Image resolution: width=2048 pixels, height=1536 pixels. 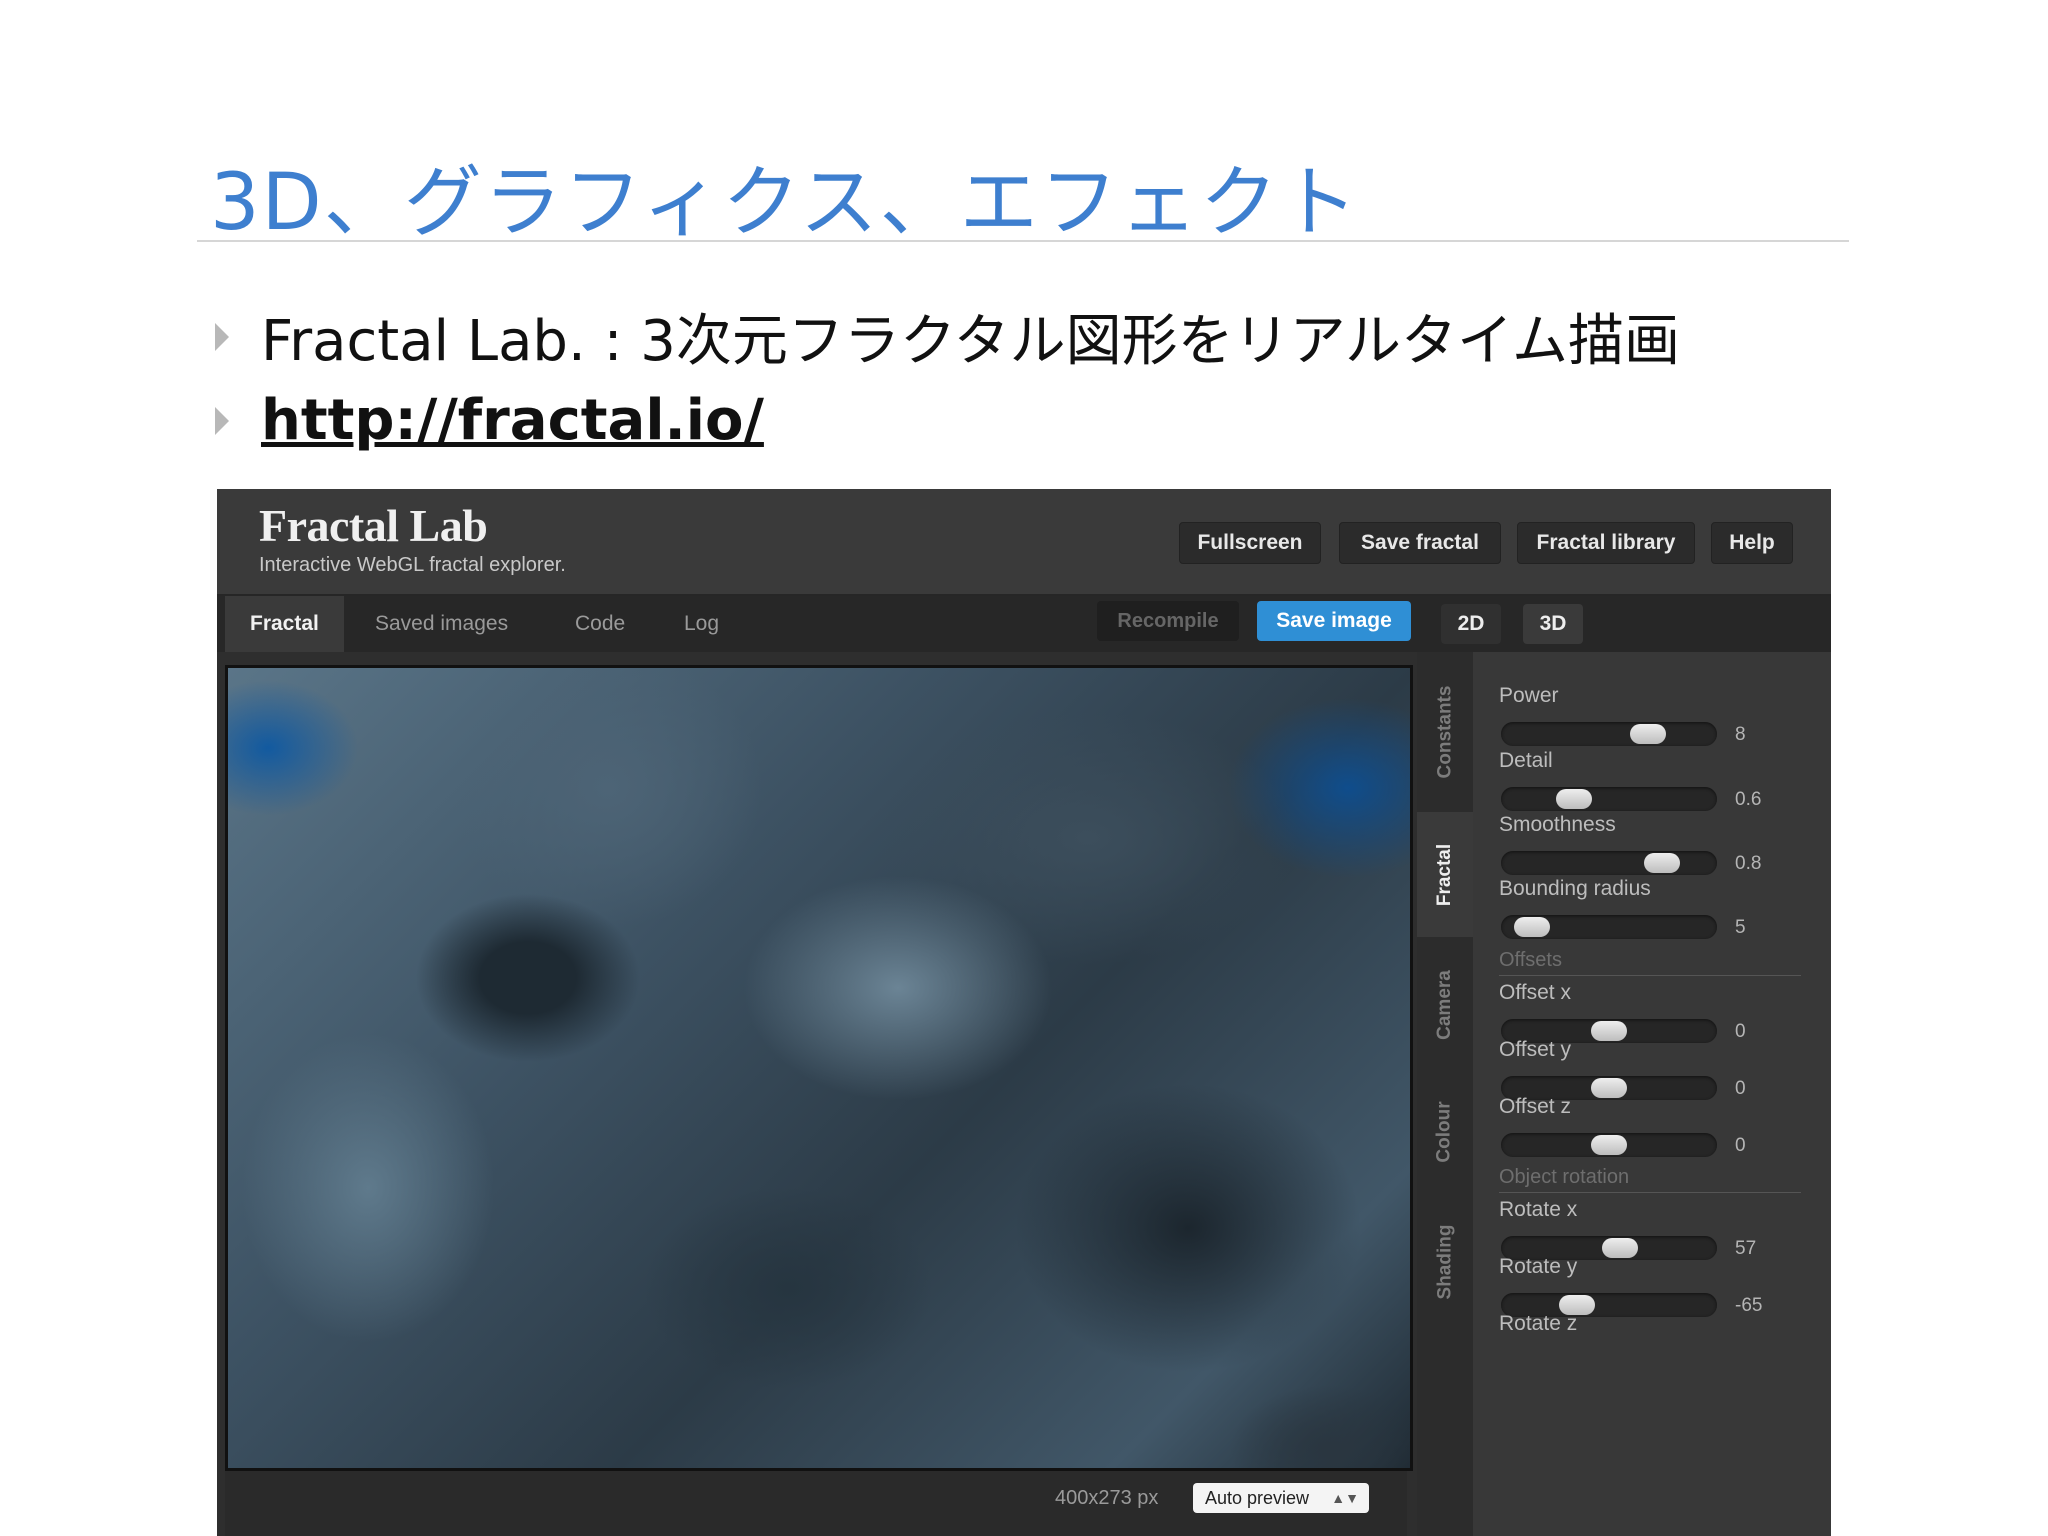 I want to click on rotate-x-label: Rotate x, so click(x=1538, y=1209).